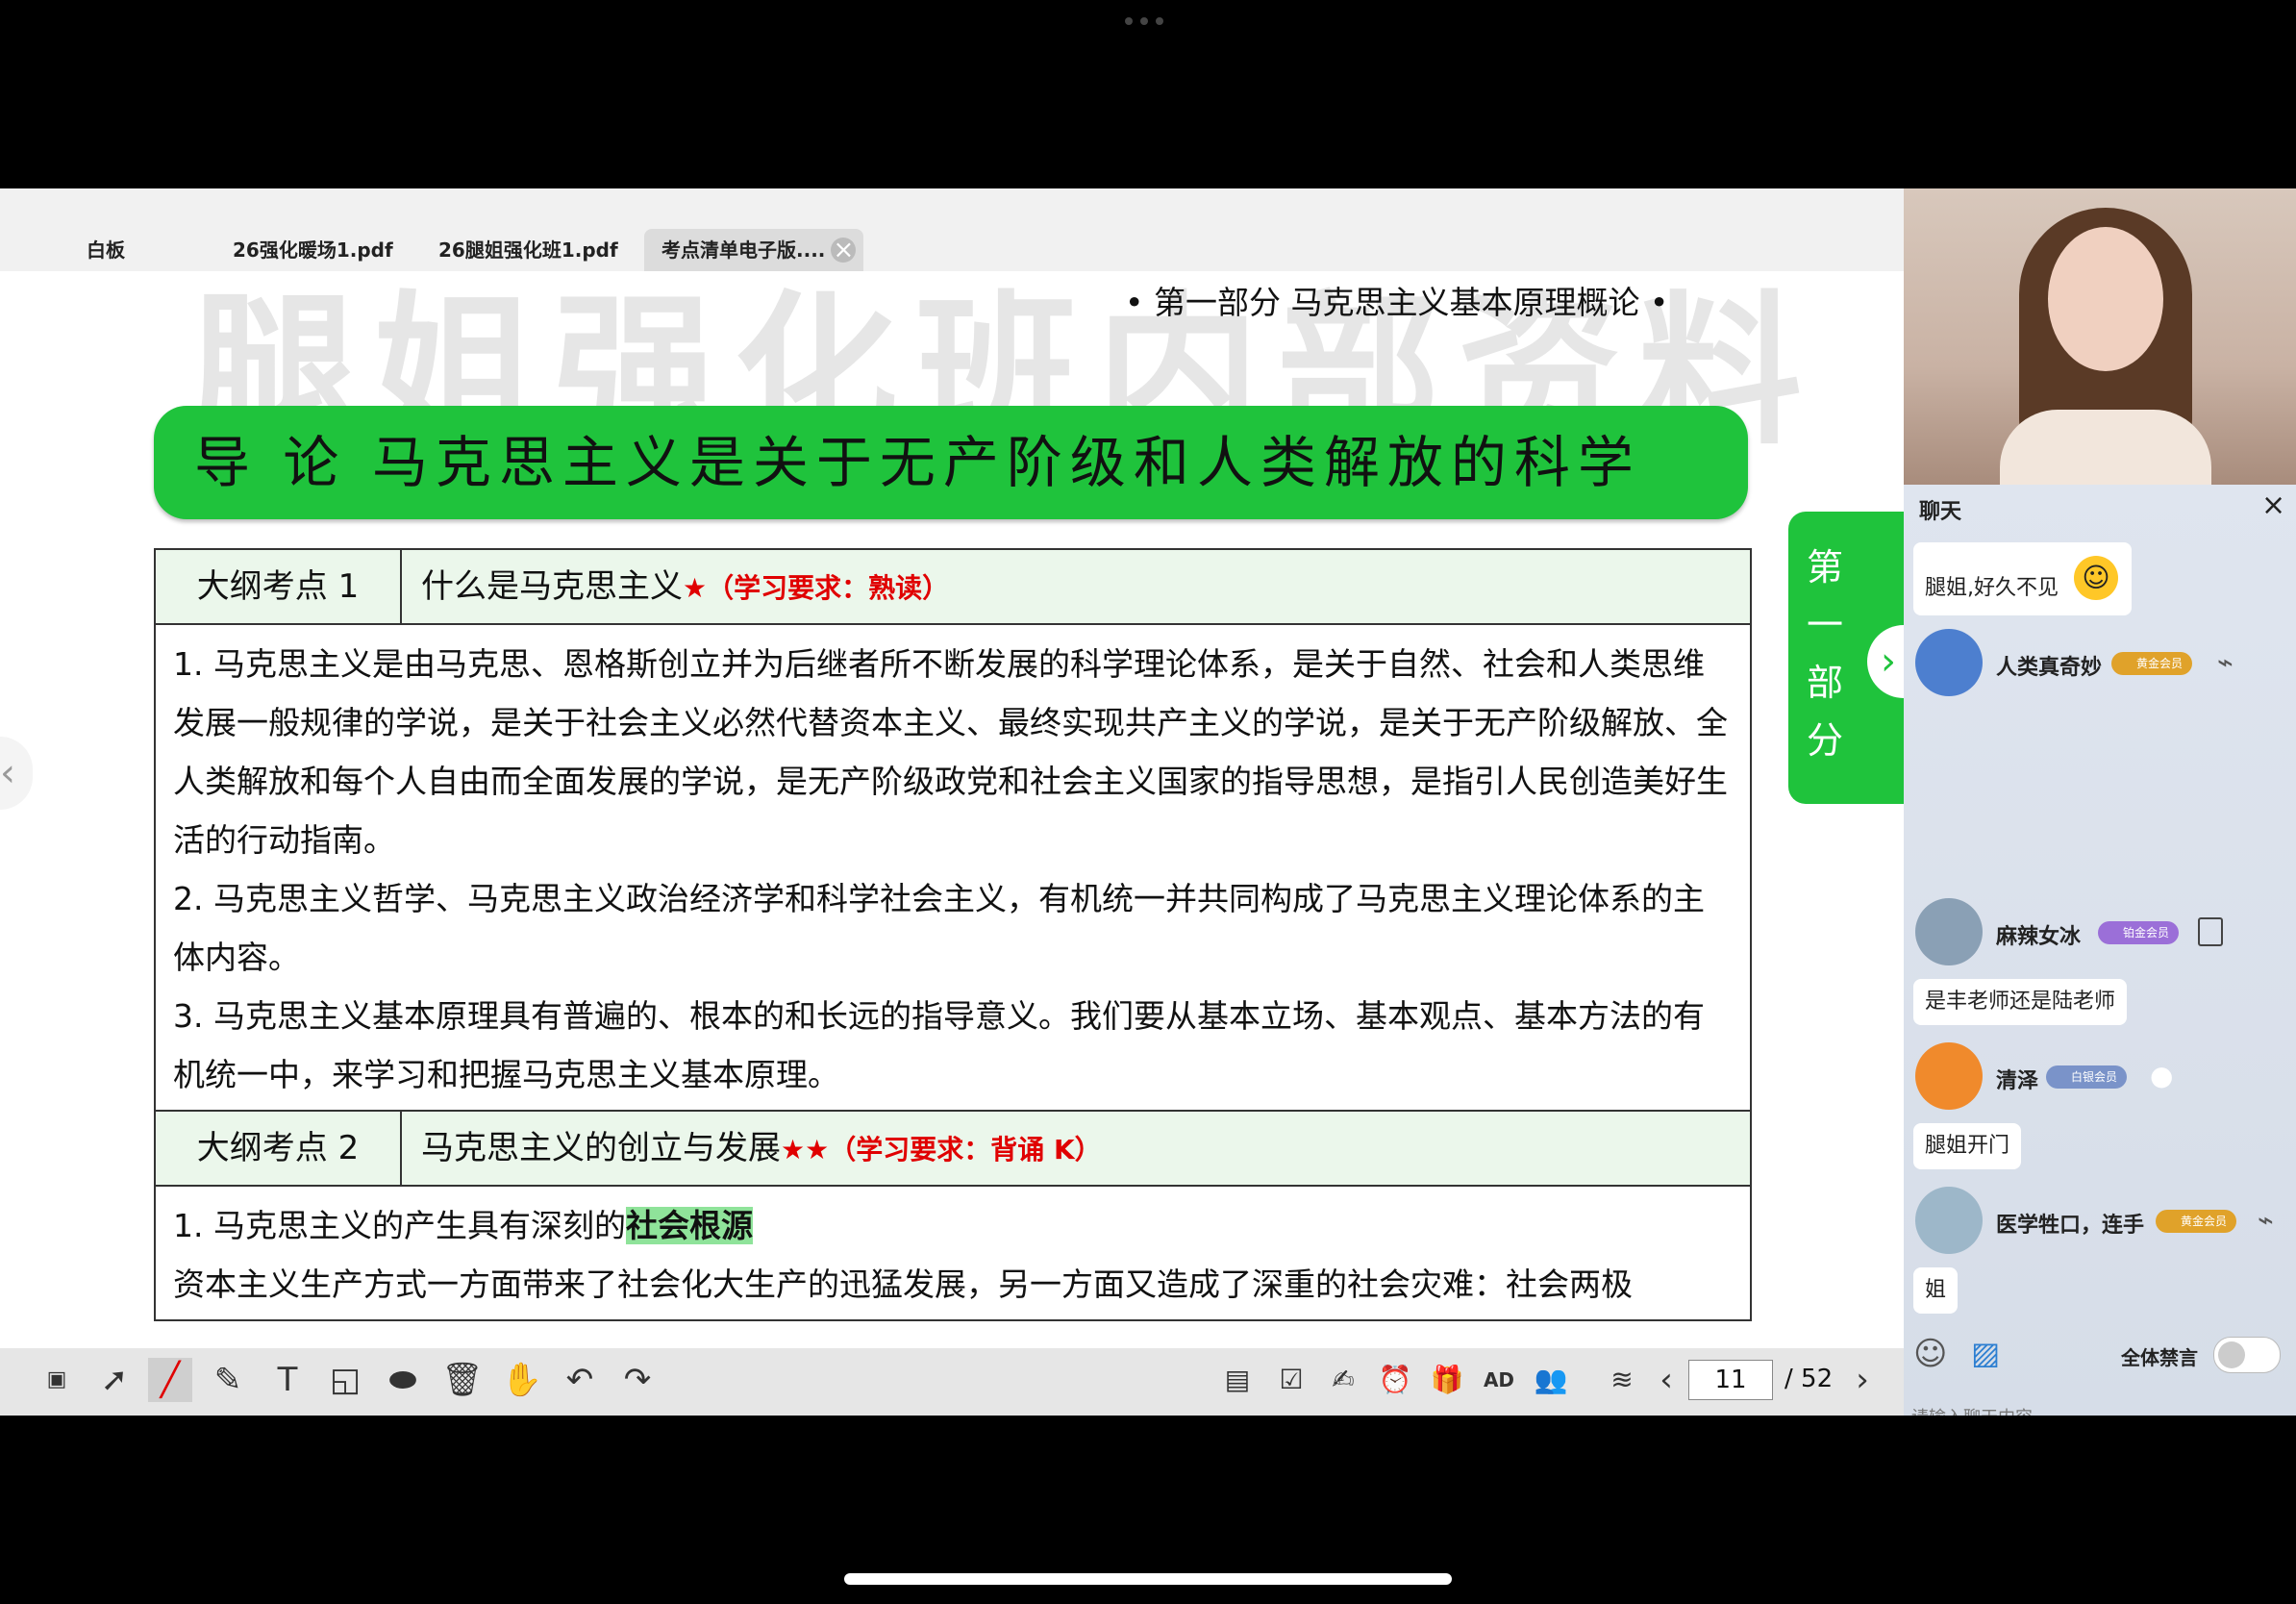 Image resolution: width=2296 pixels, height=1604 pixels. Describe the element at coordinates (2039, 937) in the screenshot. I see `username: 麻辣女冰` at that location.